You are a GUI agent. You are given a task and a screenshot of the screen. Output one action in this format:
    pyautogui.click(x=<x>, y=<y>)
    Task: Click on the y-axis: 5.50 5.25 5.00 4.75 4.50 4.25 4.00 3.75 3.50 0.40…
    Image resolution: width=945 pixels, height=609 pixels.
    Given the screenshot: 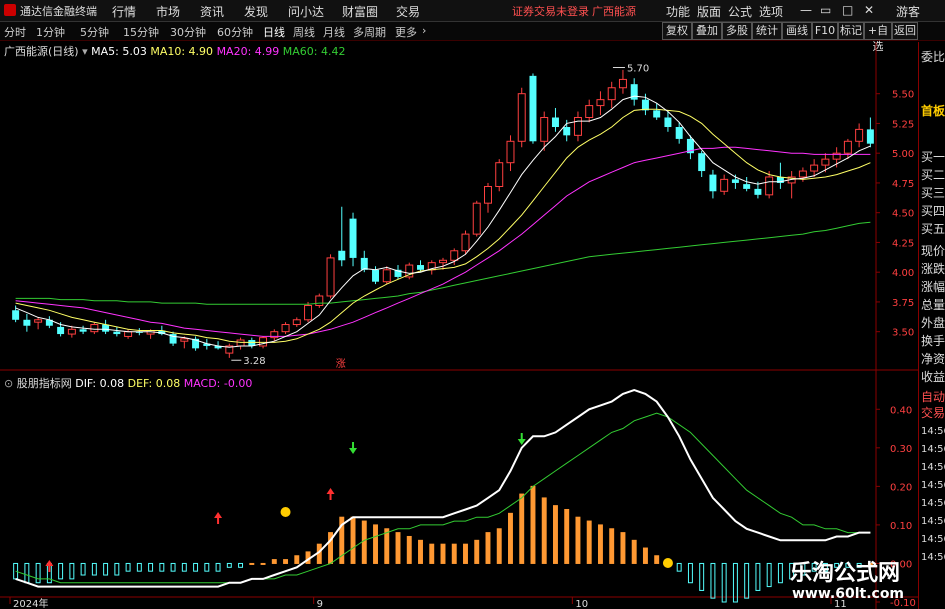 What is the action you would take?
    pyautogui.click(x=896, y=349)
    